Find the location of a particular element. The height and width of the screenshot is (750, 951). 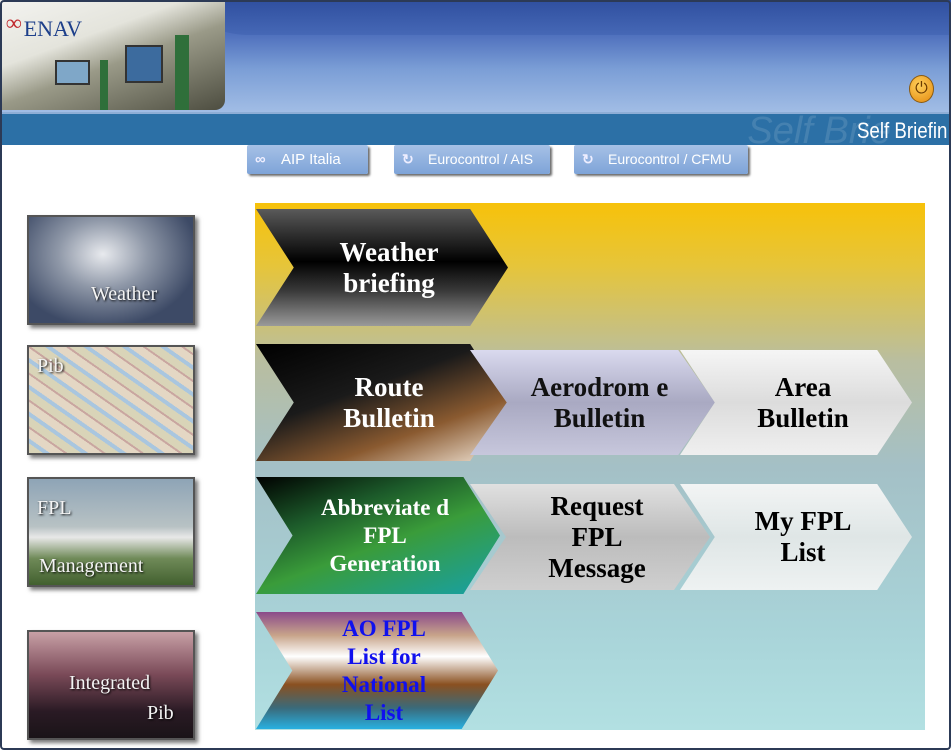

chevron-label: Area Bulletin is located at coordinates (803, 402).